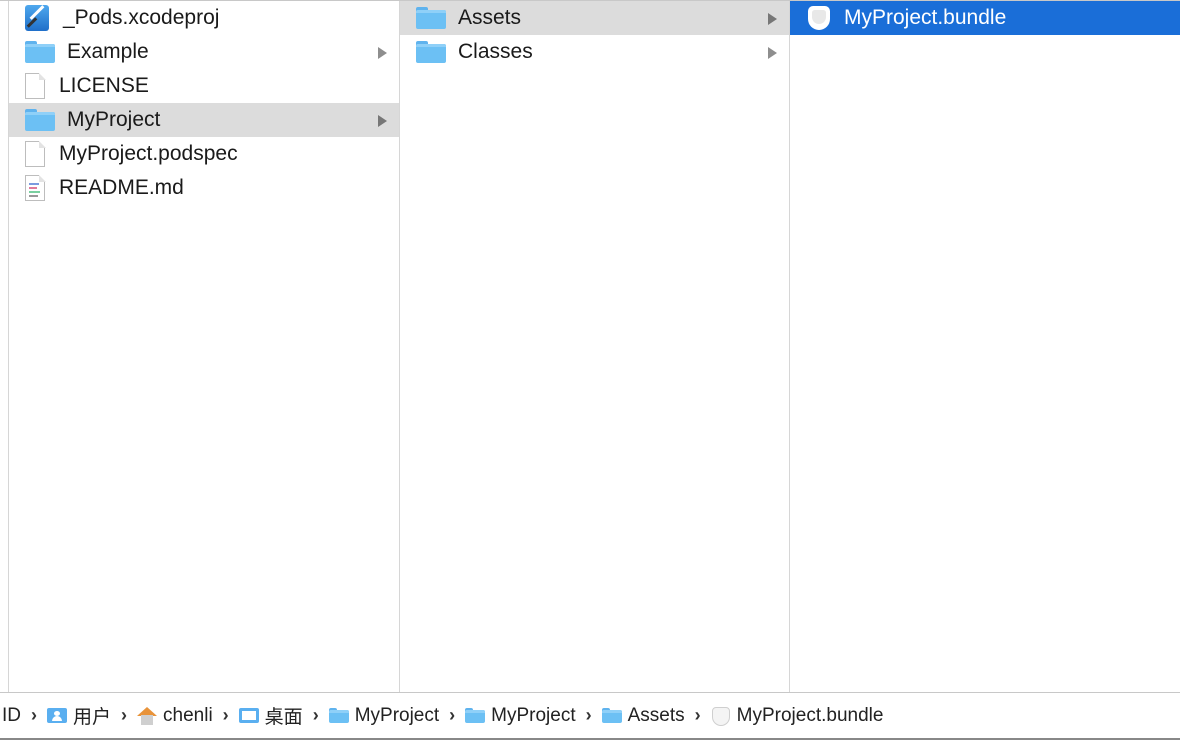 This screenshot has height=740, width=1180. What do you see at coordinates (656, 715) in the screenshot?
I see `crumb-label: Assets` at bounding box center [656, 715].